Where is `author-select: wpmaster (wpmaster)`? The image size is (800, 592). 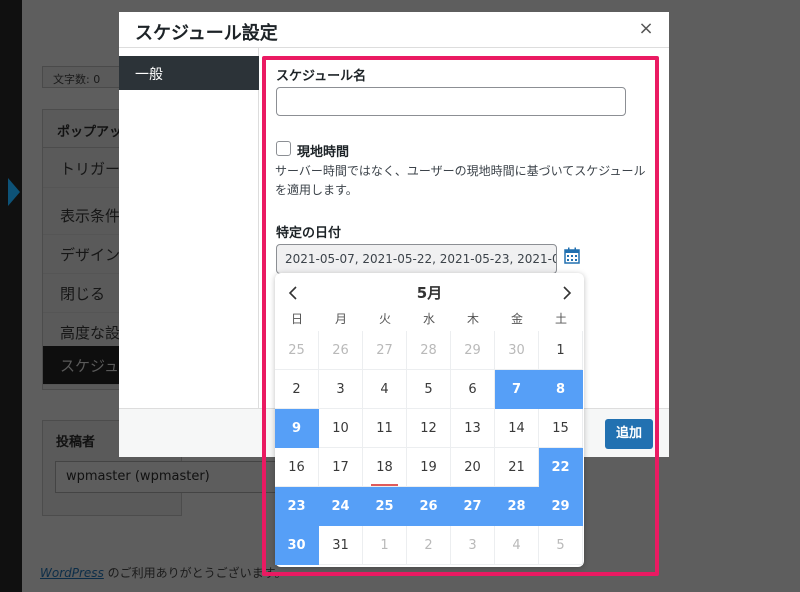
author-select: wpmaster (wpmaster) is located at coordinates (171, 477).